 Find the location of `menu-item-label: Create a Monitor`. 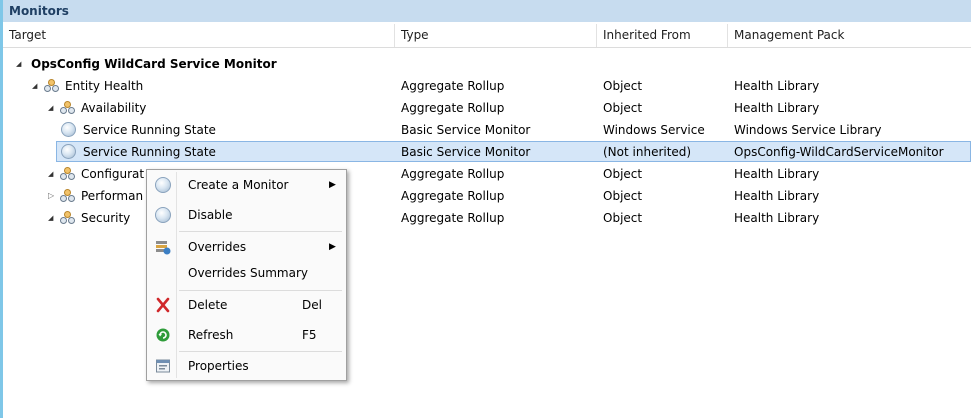

menu-item-label: Create a Monitor is located at coordinates (238, 185).